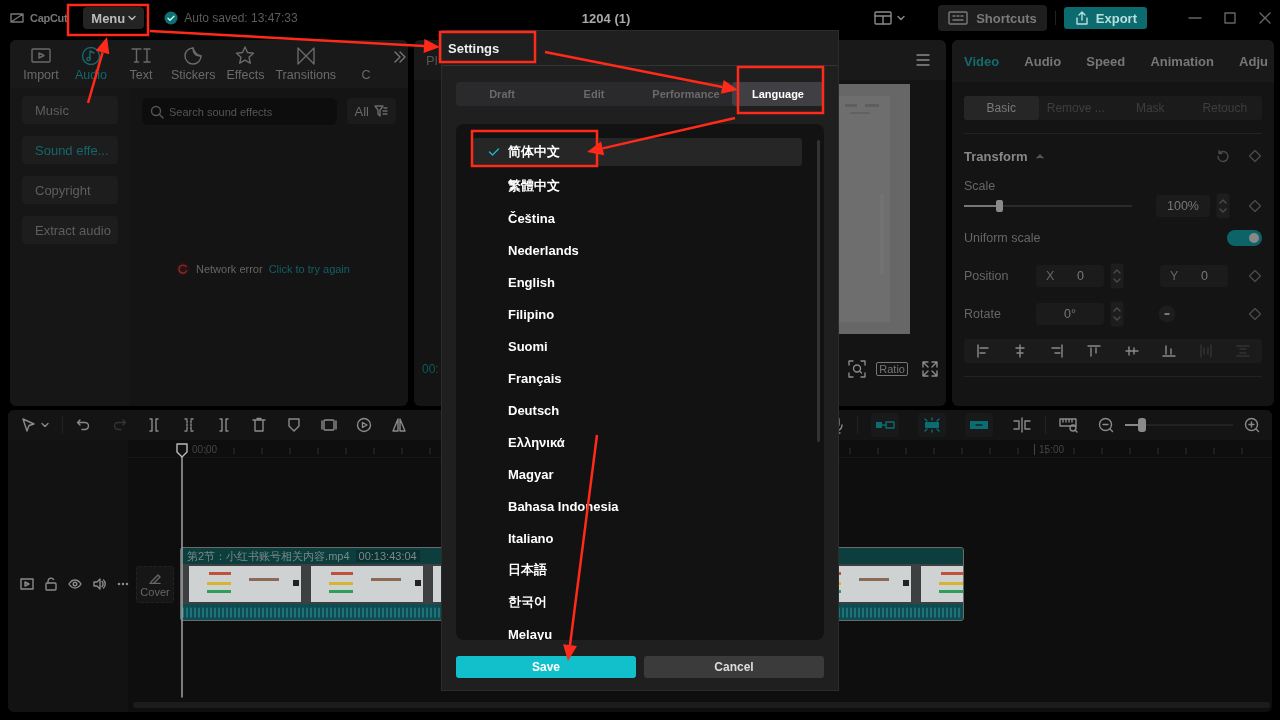 Image resolution: width=1280 pixels, height=720 pixels. Describe the element at coordinates (387, 556) in the screenshot. I see `clip-duration: 00:13:43:04` at that location.